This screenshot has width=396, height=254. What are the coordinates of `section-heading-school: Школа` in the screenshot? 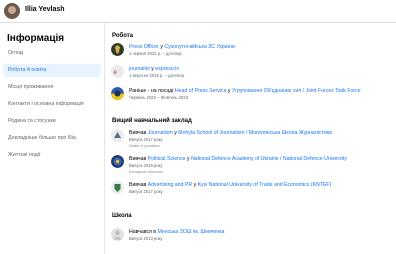 It's located at (122, 216).